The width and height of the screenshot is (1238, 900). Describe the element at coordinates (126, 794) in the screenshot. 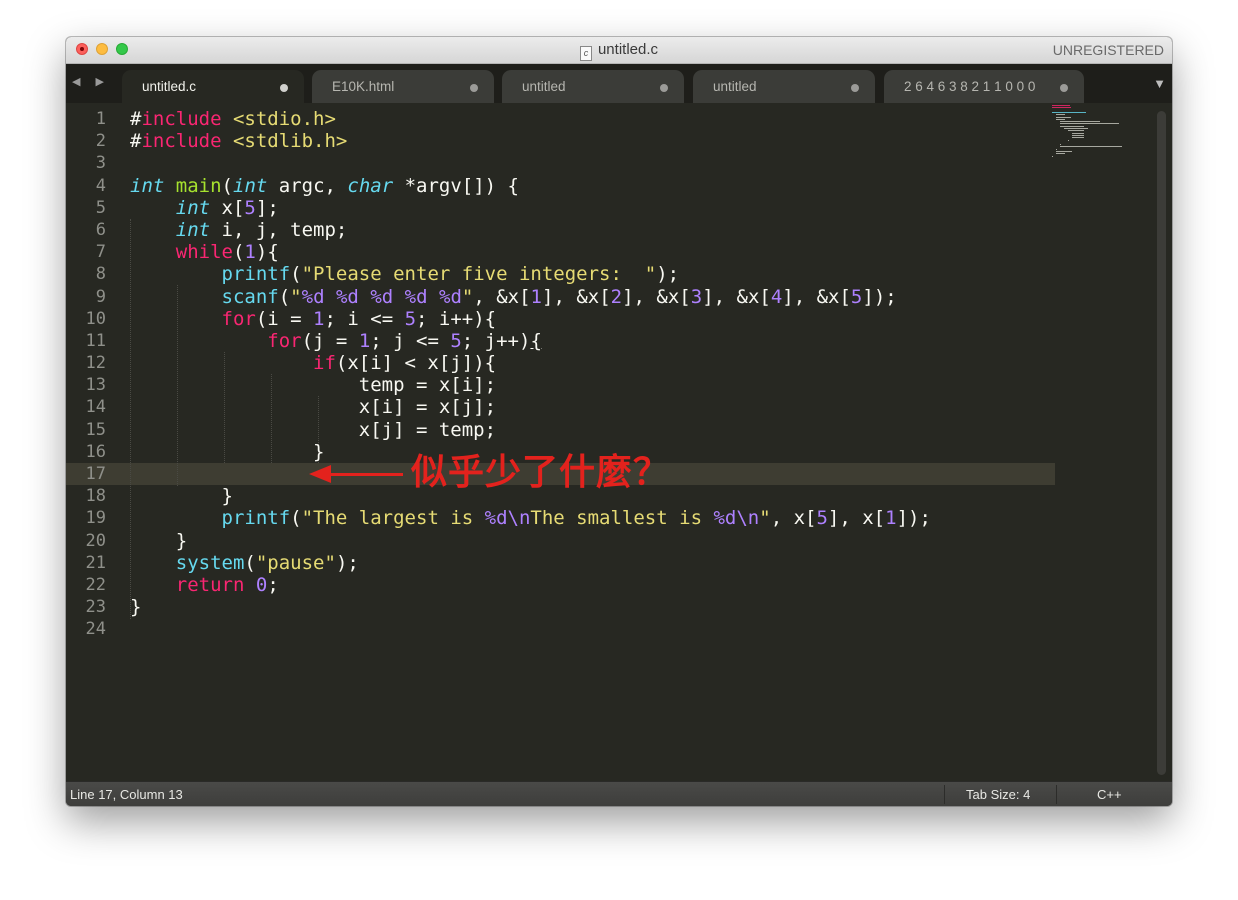

I see `cursor-position: Line 17, Column 13` at that location.